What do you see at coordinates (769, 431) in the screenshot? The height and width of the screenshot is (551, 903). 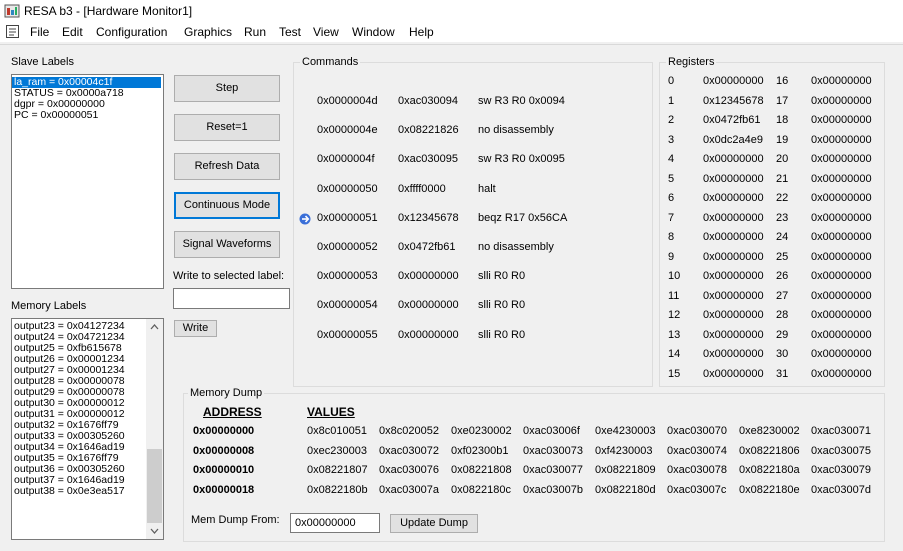 I see `dump-value: 0xe8230002` at bounding box center [769, 431].